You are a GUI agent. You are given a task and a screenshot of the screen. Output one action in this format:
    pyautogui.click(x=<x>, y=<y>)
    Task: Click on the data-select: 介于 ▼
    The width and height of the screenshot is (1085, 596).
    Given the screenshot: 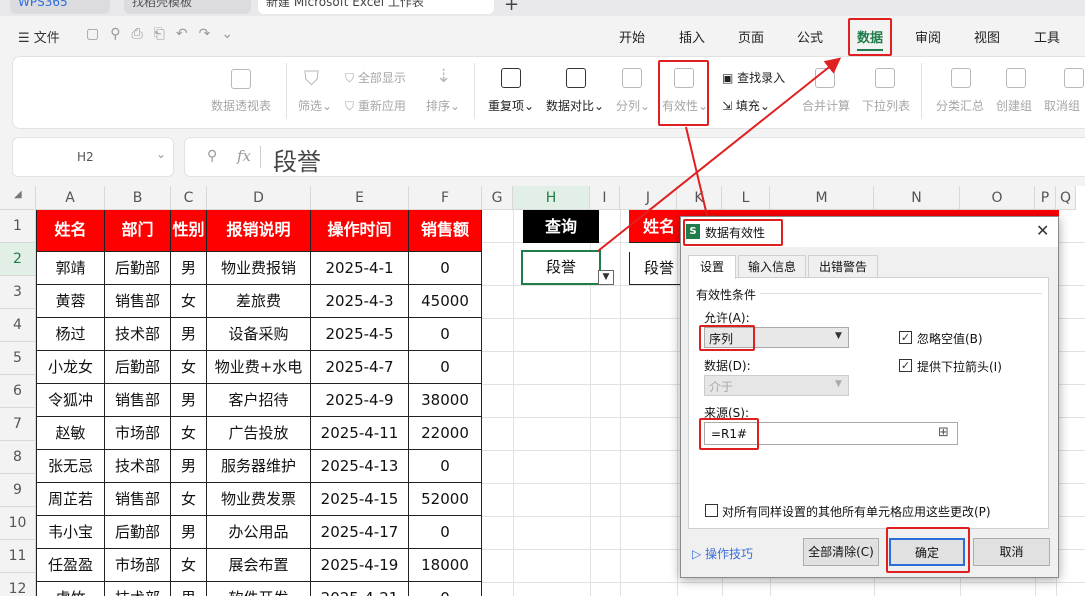 What is the action you would take?
    pyautogui.click(x=776, y=385)
    